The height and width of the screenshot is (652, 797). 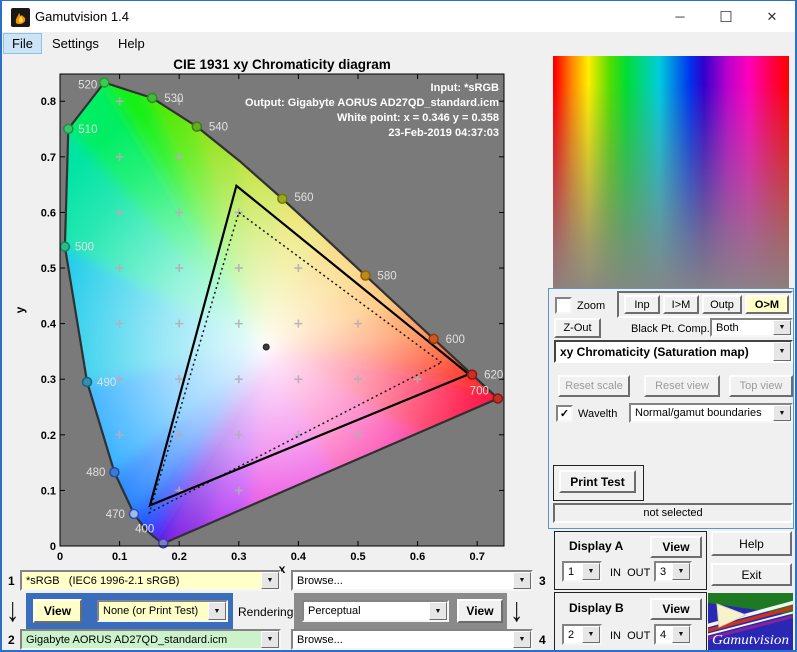 I want to click on svg-text: 490, so click(x=106, y=383).